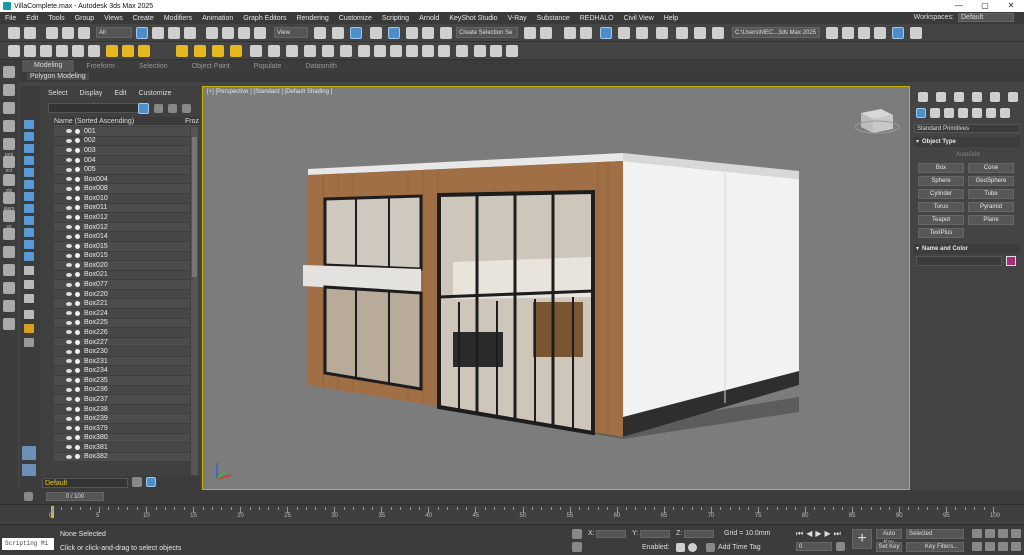 The height and width of the screenshot is (555, 1024). Describe the element at coordinates (977, 546) in the screenshot. I see `field-of-view-icon` at that location.